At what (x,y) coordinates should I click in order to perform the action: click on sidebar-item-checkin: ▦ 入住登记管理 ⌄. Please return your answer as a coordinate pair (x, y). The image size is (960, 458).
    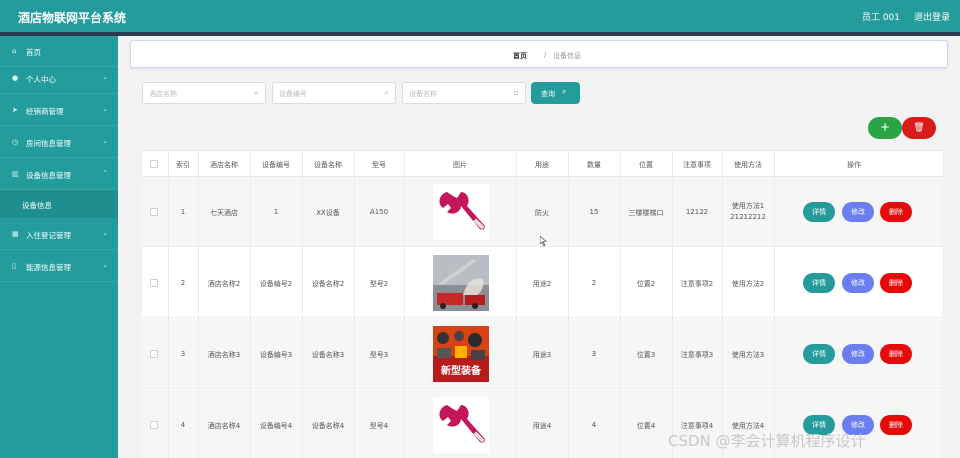
    Looking at the image, I should click on (59, 234).